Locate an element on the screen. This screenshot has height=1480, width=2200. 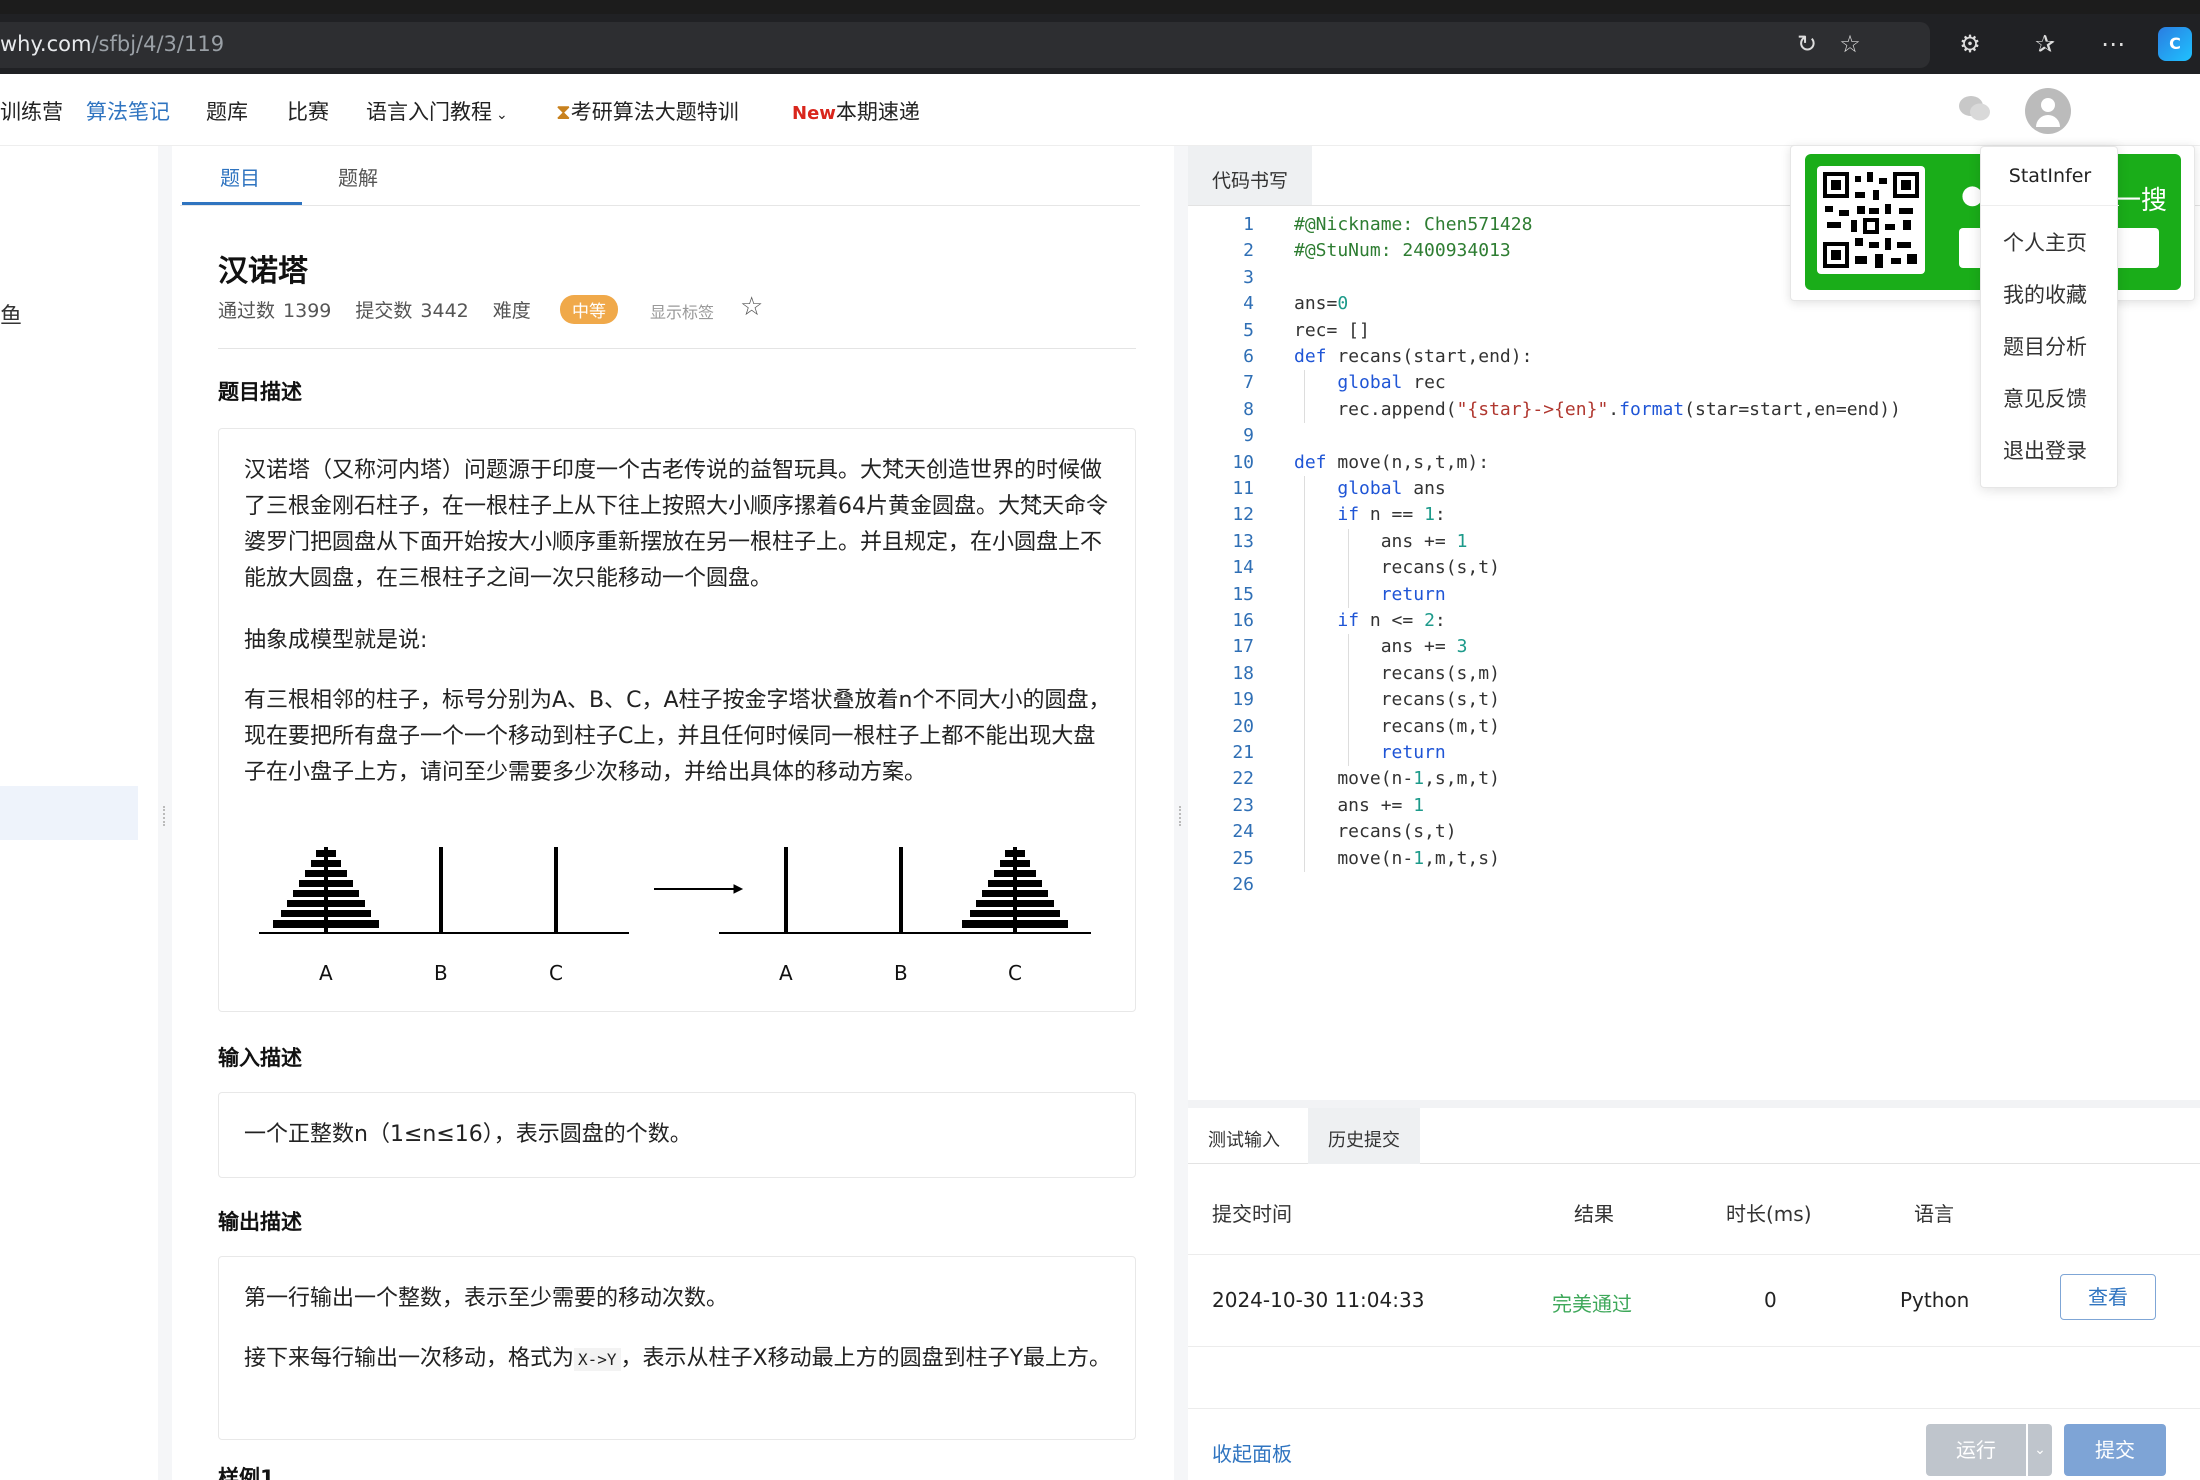
nav-item-tutorial: 语言入门教程 ⌄ is located at coordinates (437, 111).